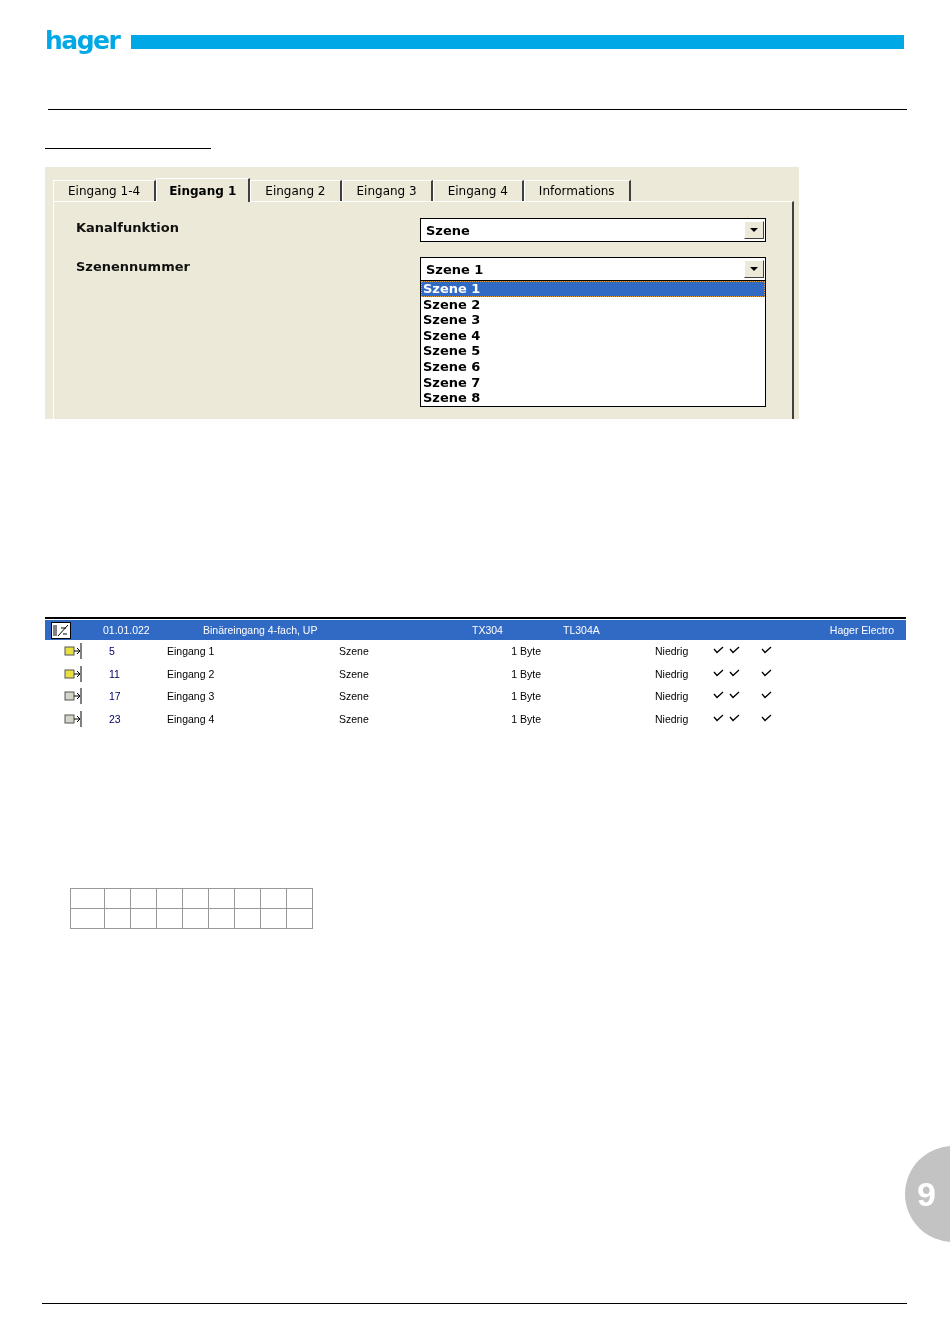 This screenshot has width=950, height=1344. Describe the element at coordinates (127, 630) in the screenshot. I see `device-address: 01.01.022` at that location.